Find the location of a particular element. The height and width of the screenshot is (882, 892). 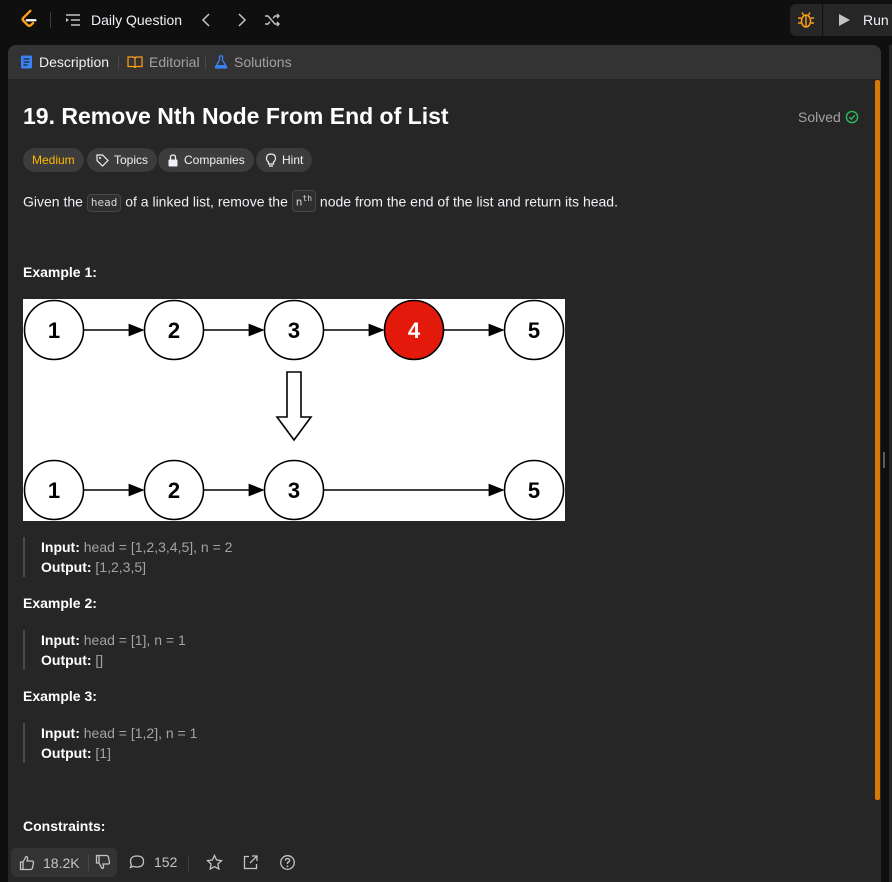

top-navigation-bar: Daily Question Run is located at coordinates (446, 20).